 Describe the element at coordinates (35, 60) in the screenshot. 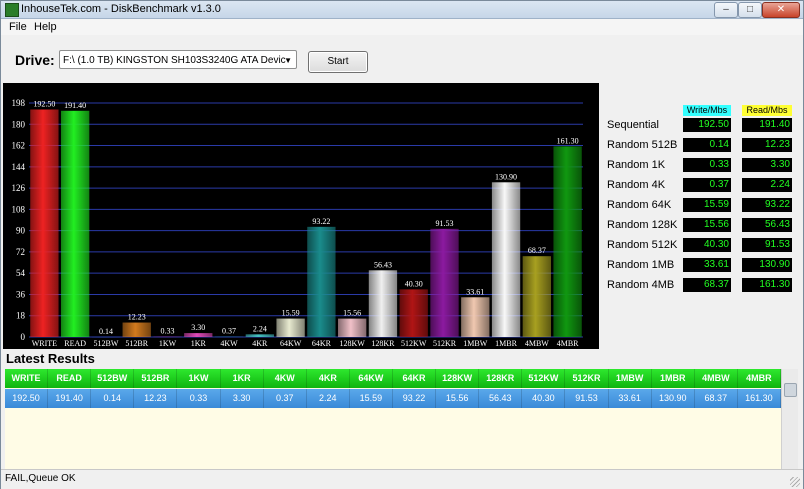

I see `drive-label: Drive:` at that location.